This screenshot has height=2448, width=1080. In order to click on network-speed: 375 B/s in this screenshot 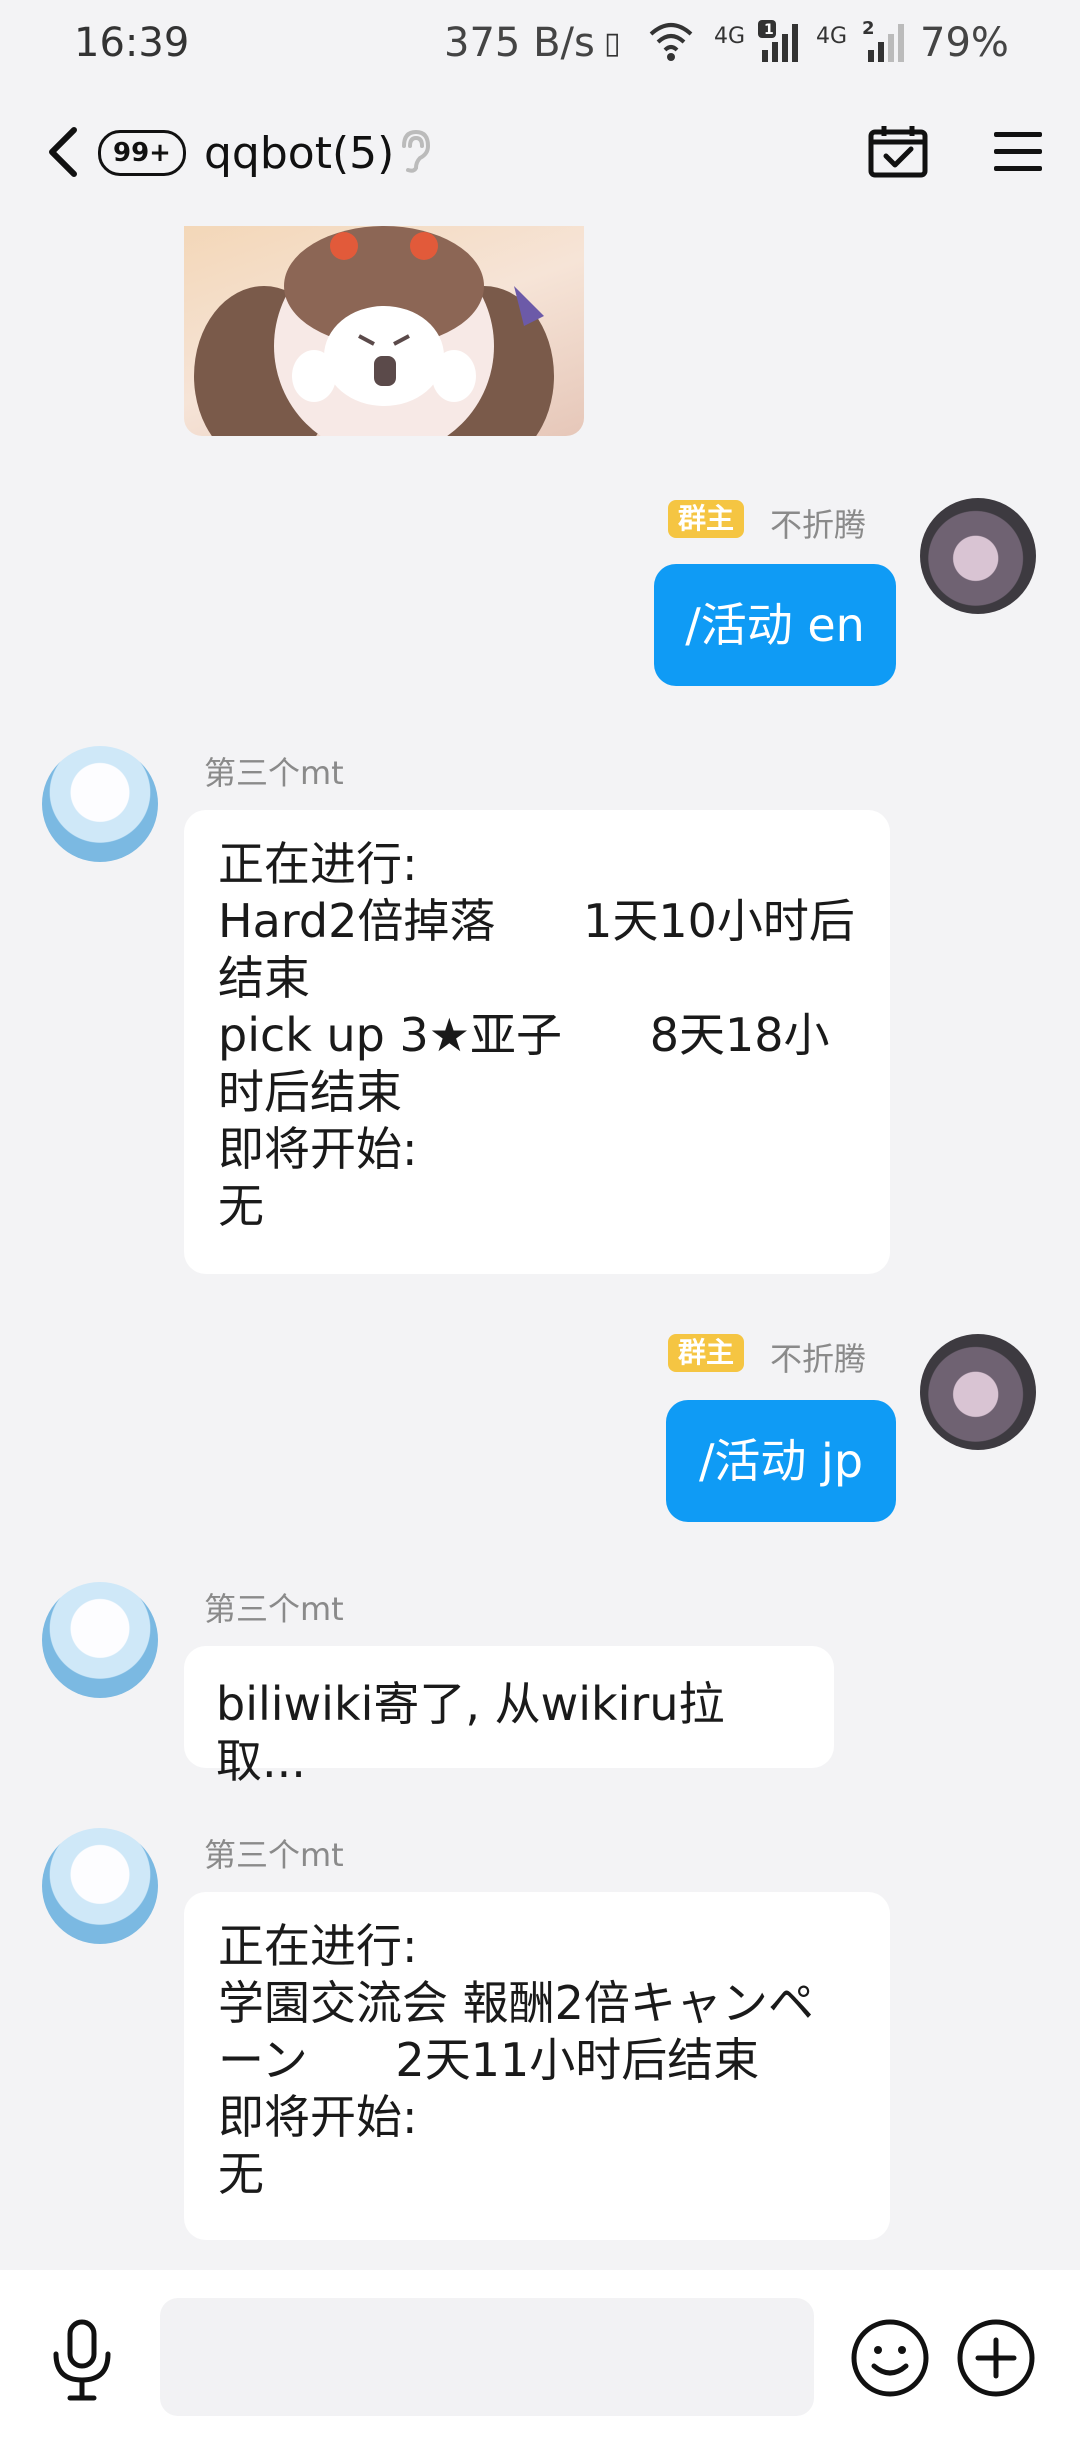, I will do `click(519, 43)`.